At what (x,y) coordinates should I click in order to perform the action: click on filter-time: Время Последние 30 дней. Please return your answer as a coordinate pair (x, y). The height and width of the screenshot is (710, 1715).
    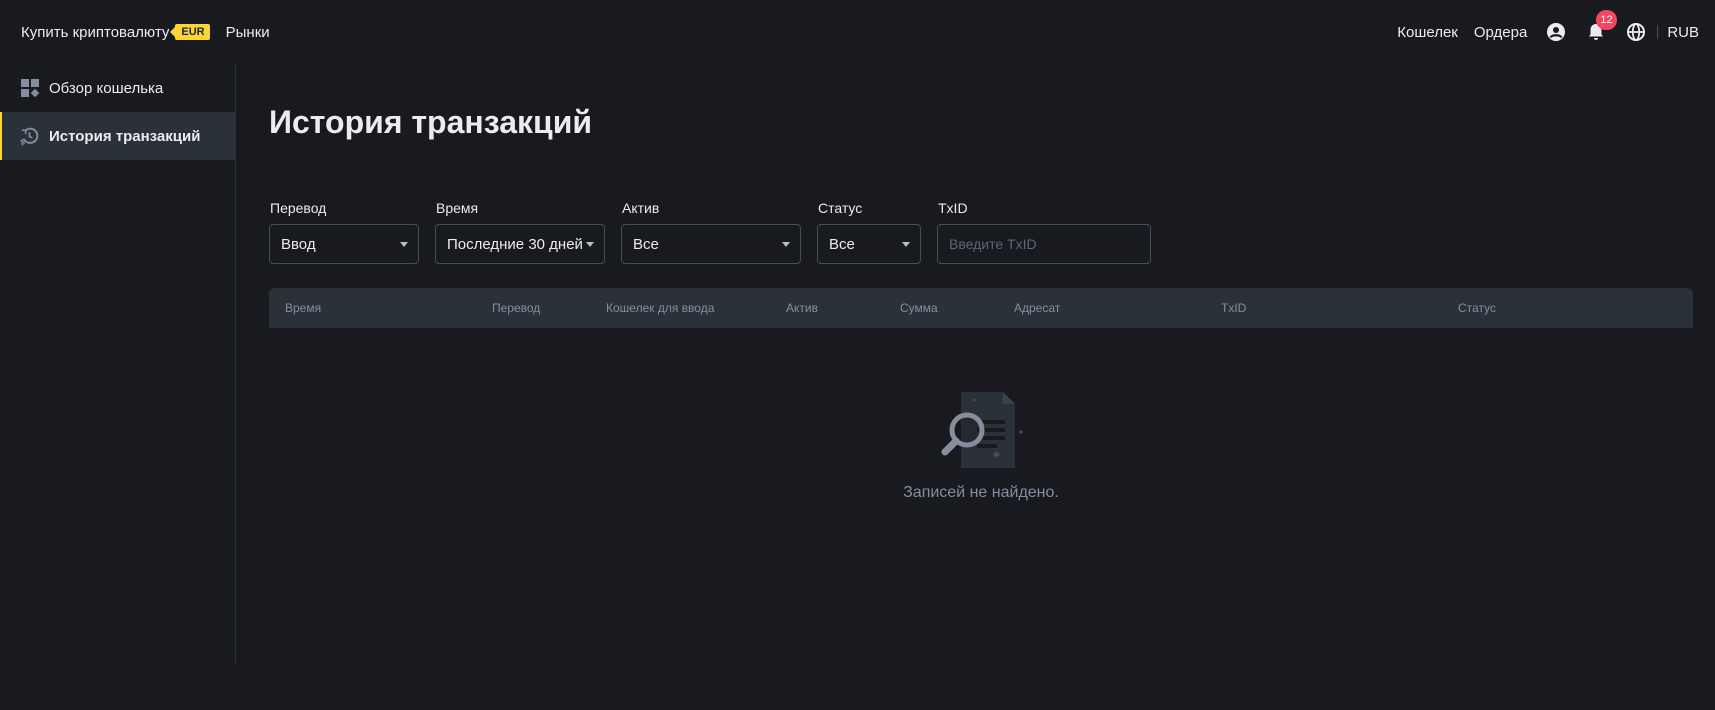
    Looking at the image, I should click on (520, 232).